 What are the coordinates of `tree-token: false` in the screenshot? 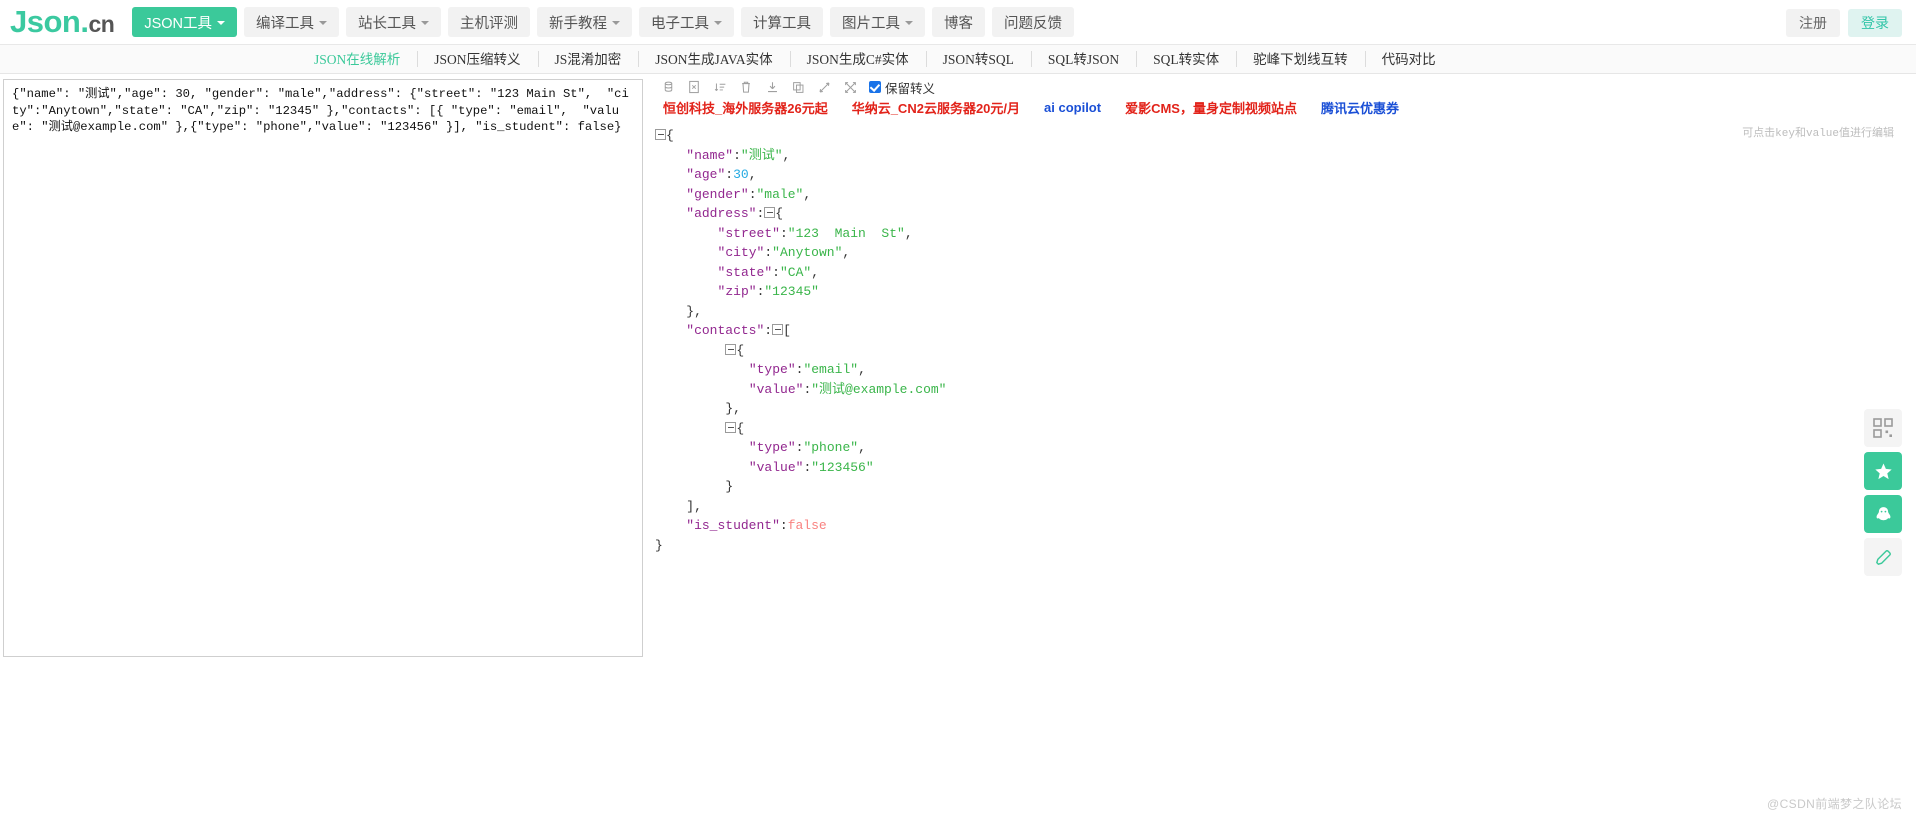 It's located at (807, 526).